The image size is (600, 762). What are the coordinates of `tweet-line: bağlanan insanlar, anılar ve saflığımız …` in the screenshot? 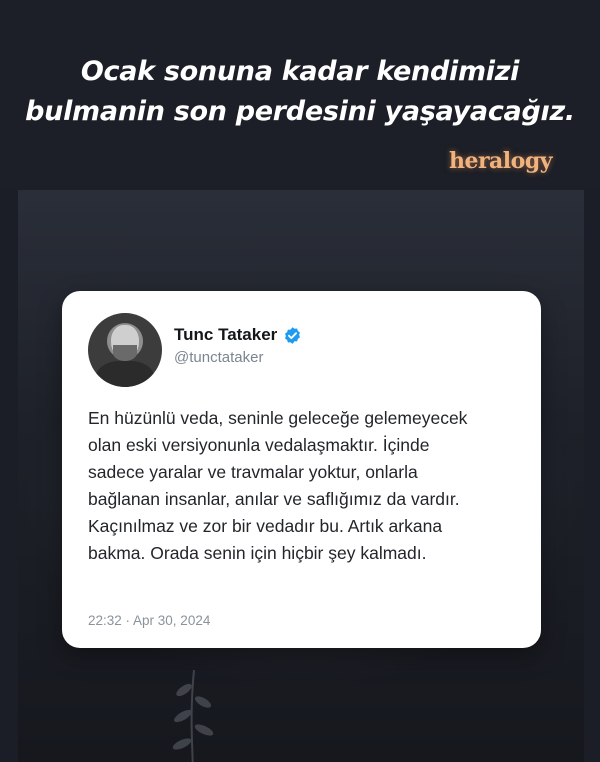 It's located at (274, 499).